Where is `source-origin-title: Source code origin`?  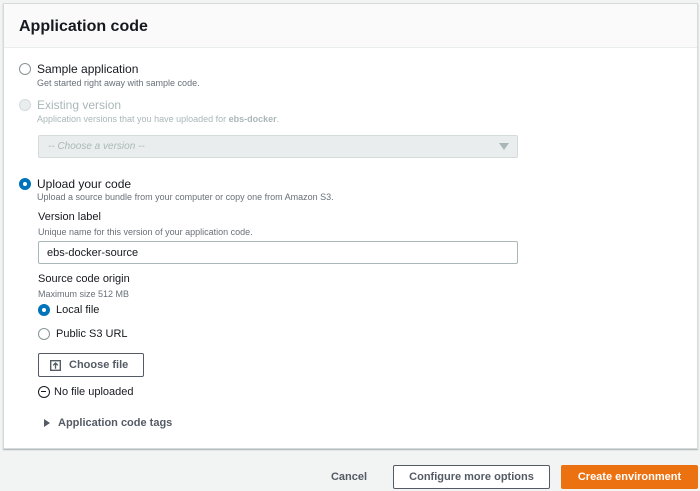
source-origin-title: Source code origin is located at coordinates (84, 279).